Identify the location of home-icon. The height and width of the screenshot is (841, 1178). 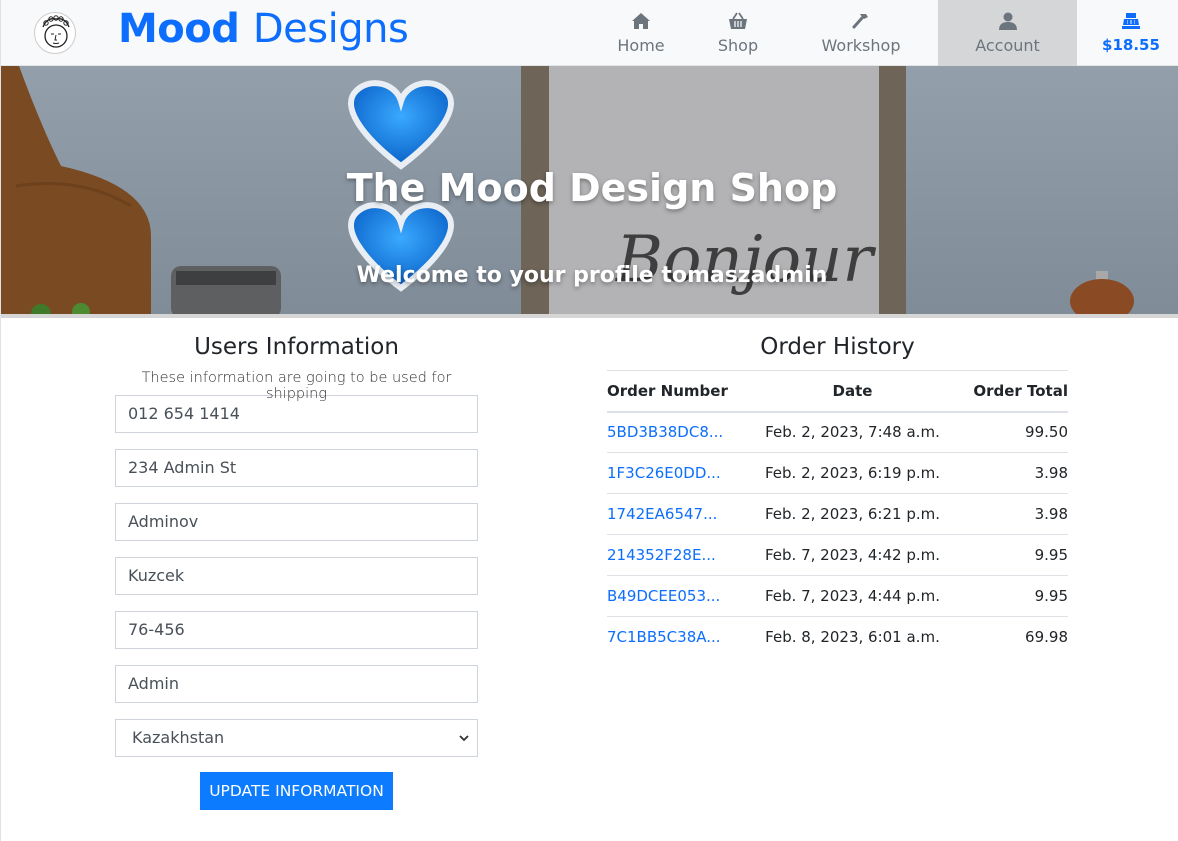
(641, 21).